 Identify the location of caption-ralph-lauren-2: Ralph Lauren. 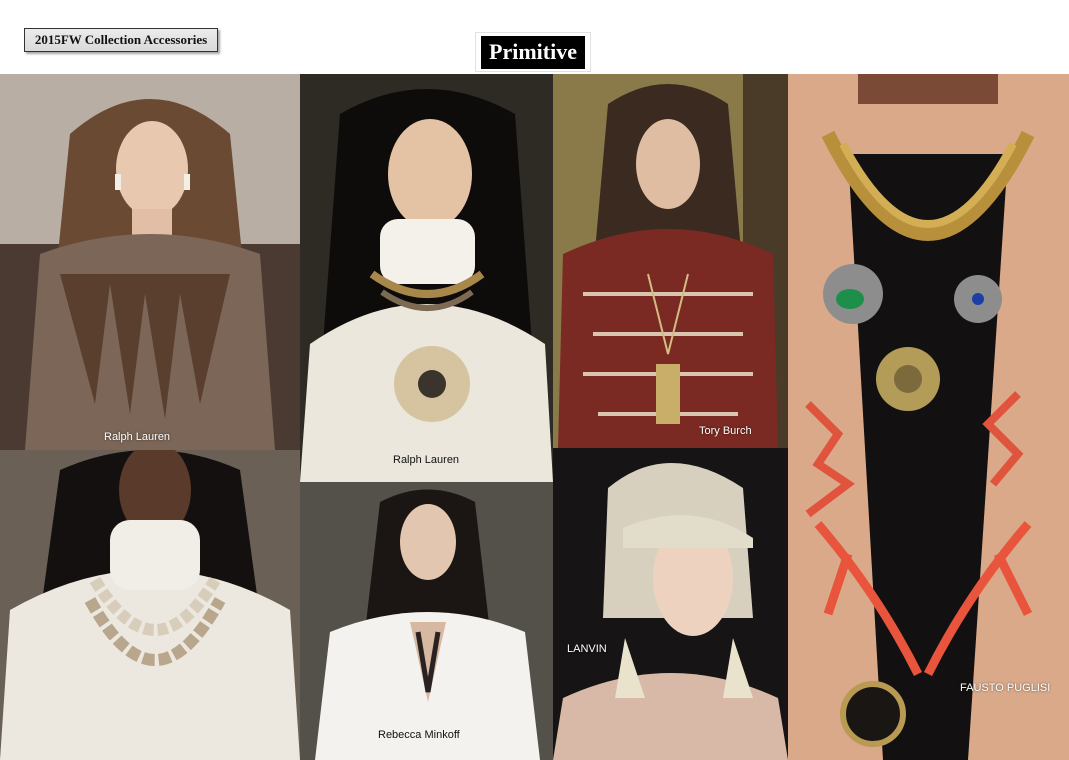
(426, 460).